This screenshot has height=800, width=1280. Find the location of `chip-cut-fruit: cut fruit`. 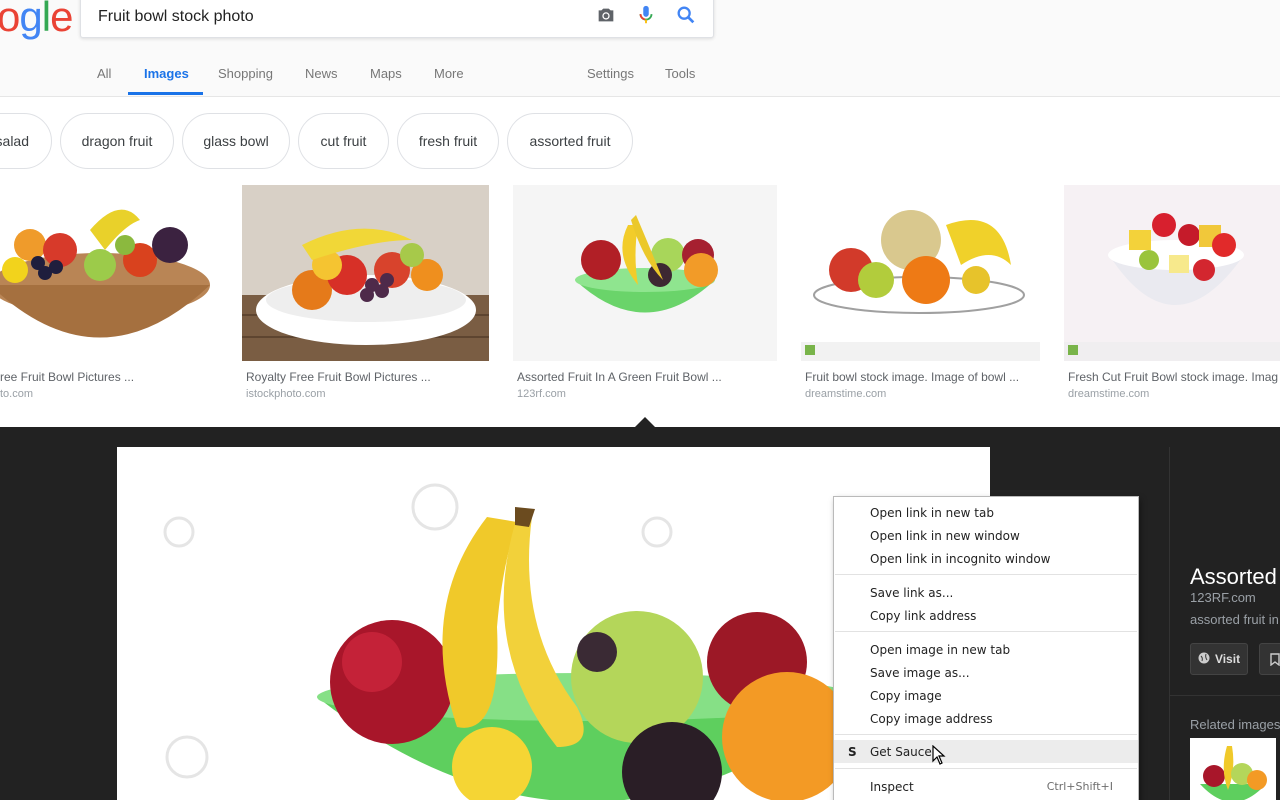

chip-cut-fruit: cut fruit is located at coordinates (343, 141).